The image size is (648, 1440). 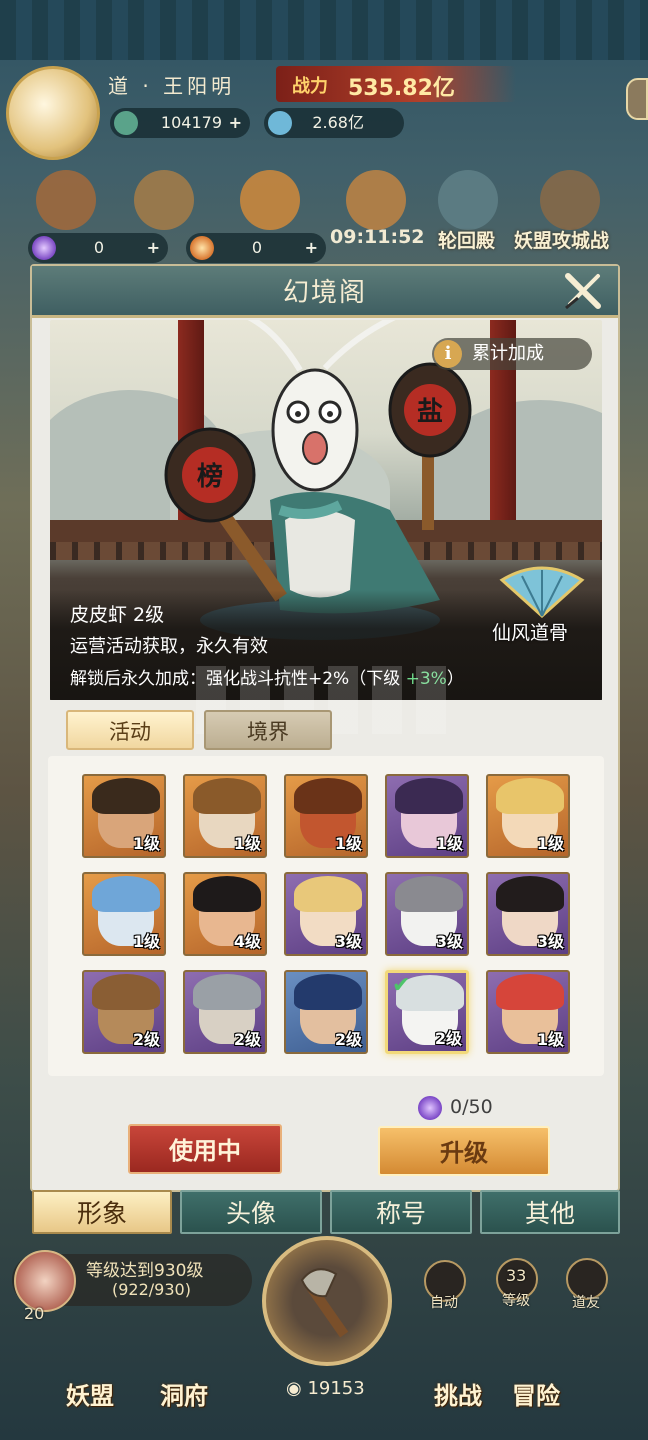 What do you see at coordinates (251, 1212) in the screenshot?
I see `tab-avatar: 头像` at bounding box center [251, 1212].